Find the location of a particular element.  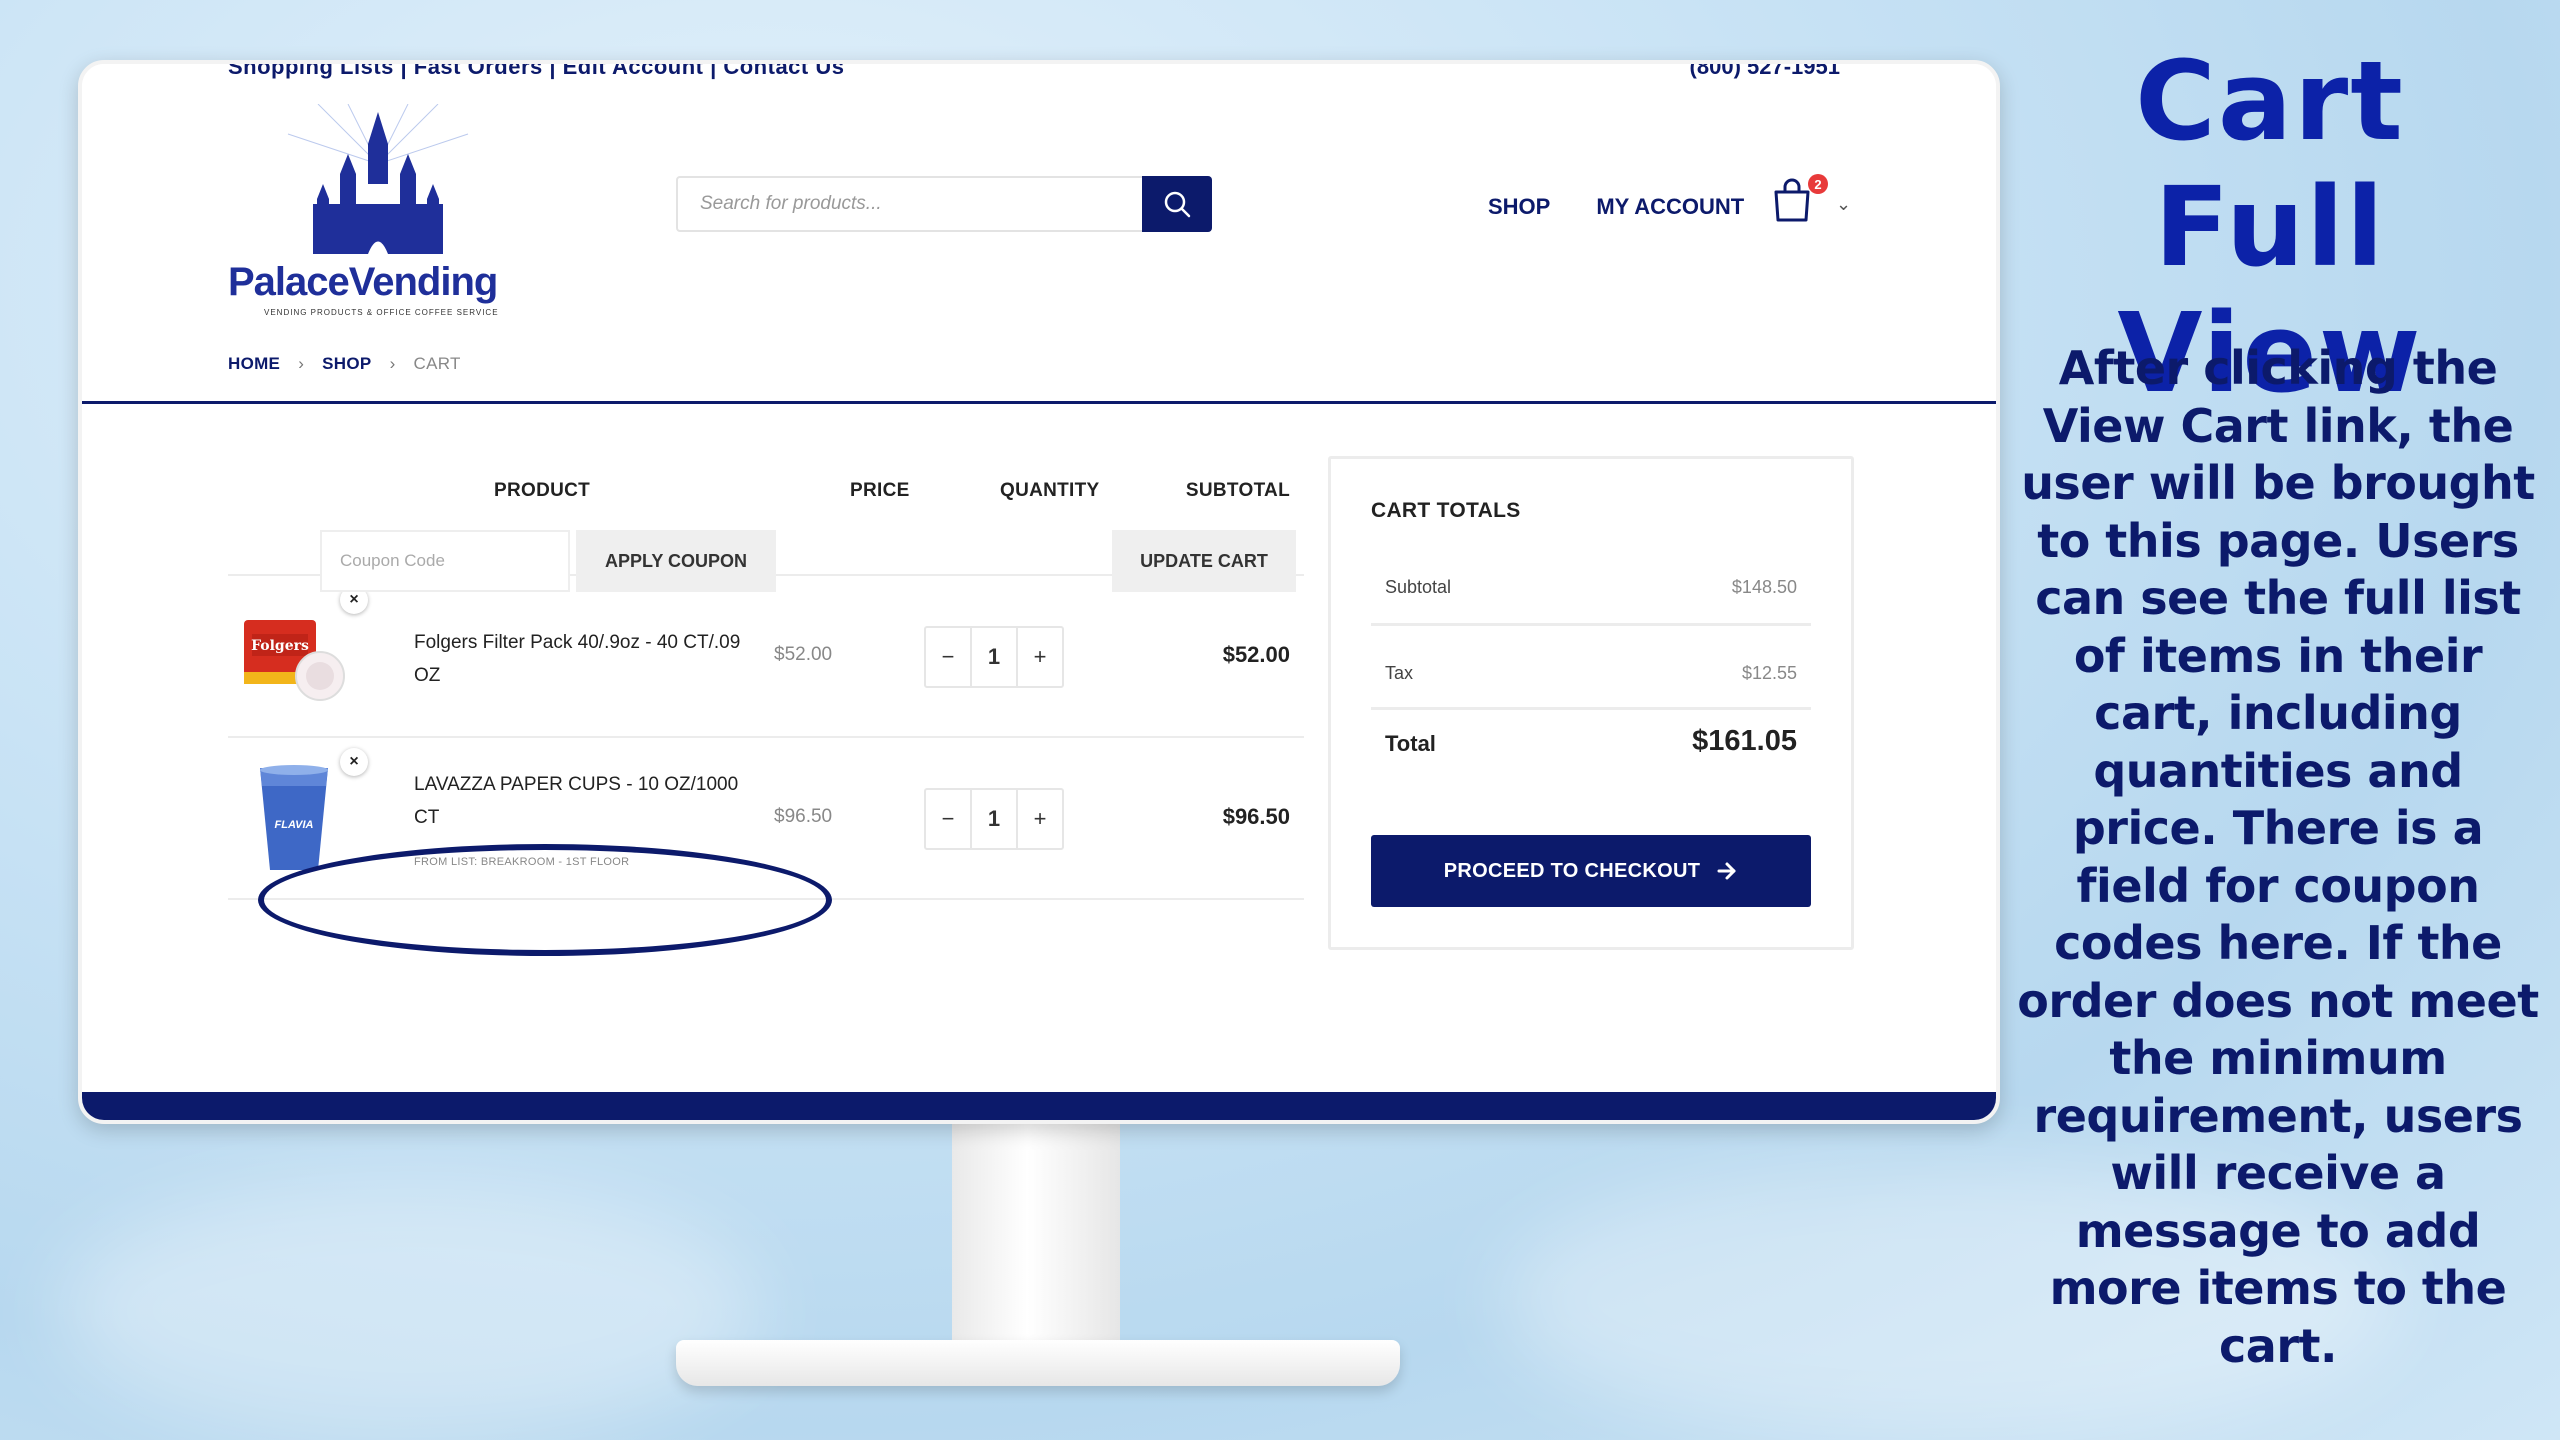

coupon-code-input is located at coordinates (445, 561).